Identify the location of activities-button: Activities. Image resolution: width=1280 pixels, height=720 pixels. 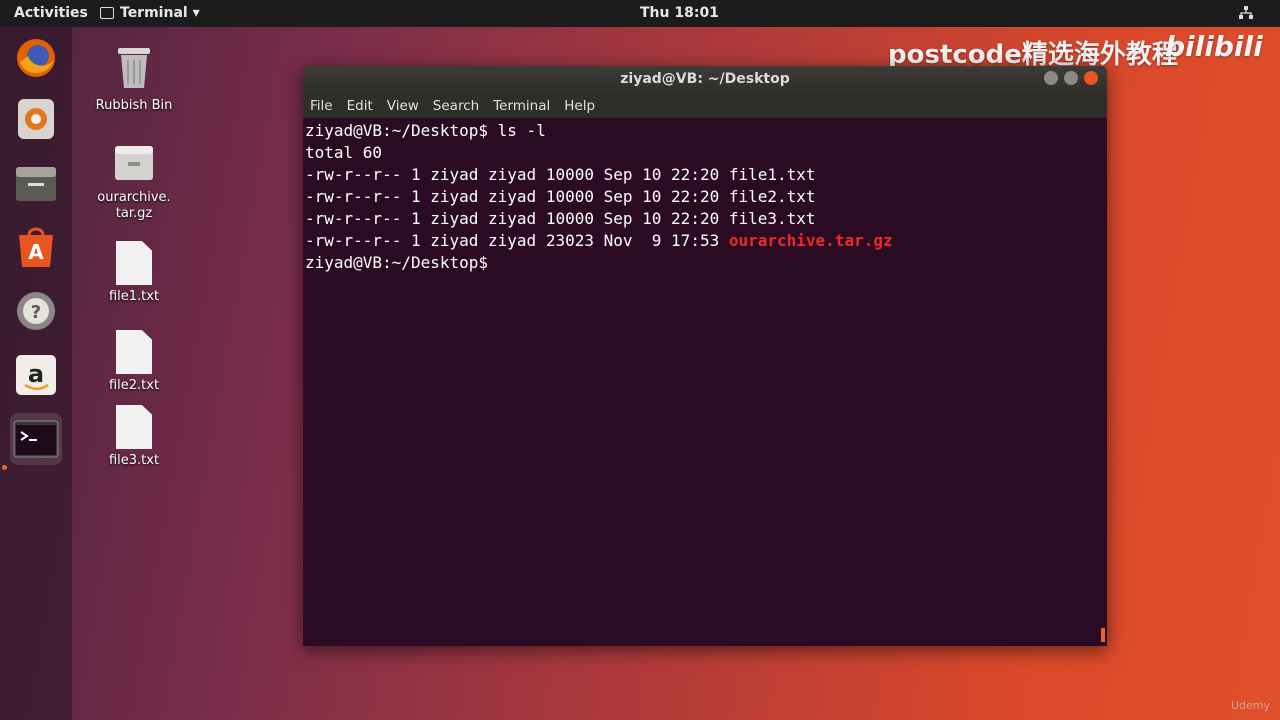
(51, 13).